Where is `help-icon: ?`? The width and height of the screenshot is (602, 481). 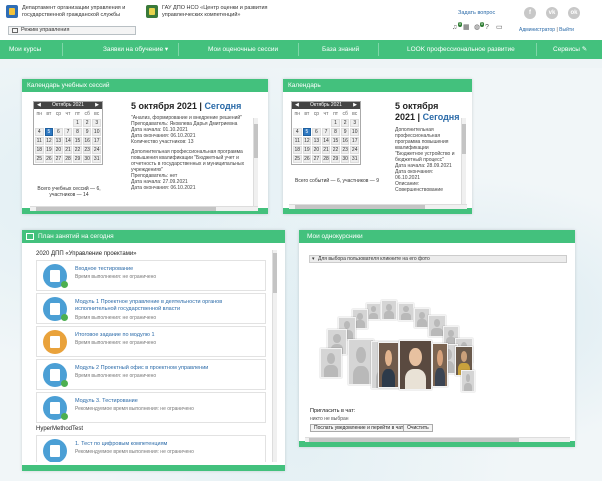
help-icon: ? is located at coordinates (489, 27).